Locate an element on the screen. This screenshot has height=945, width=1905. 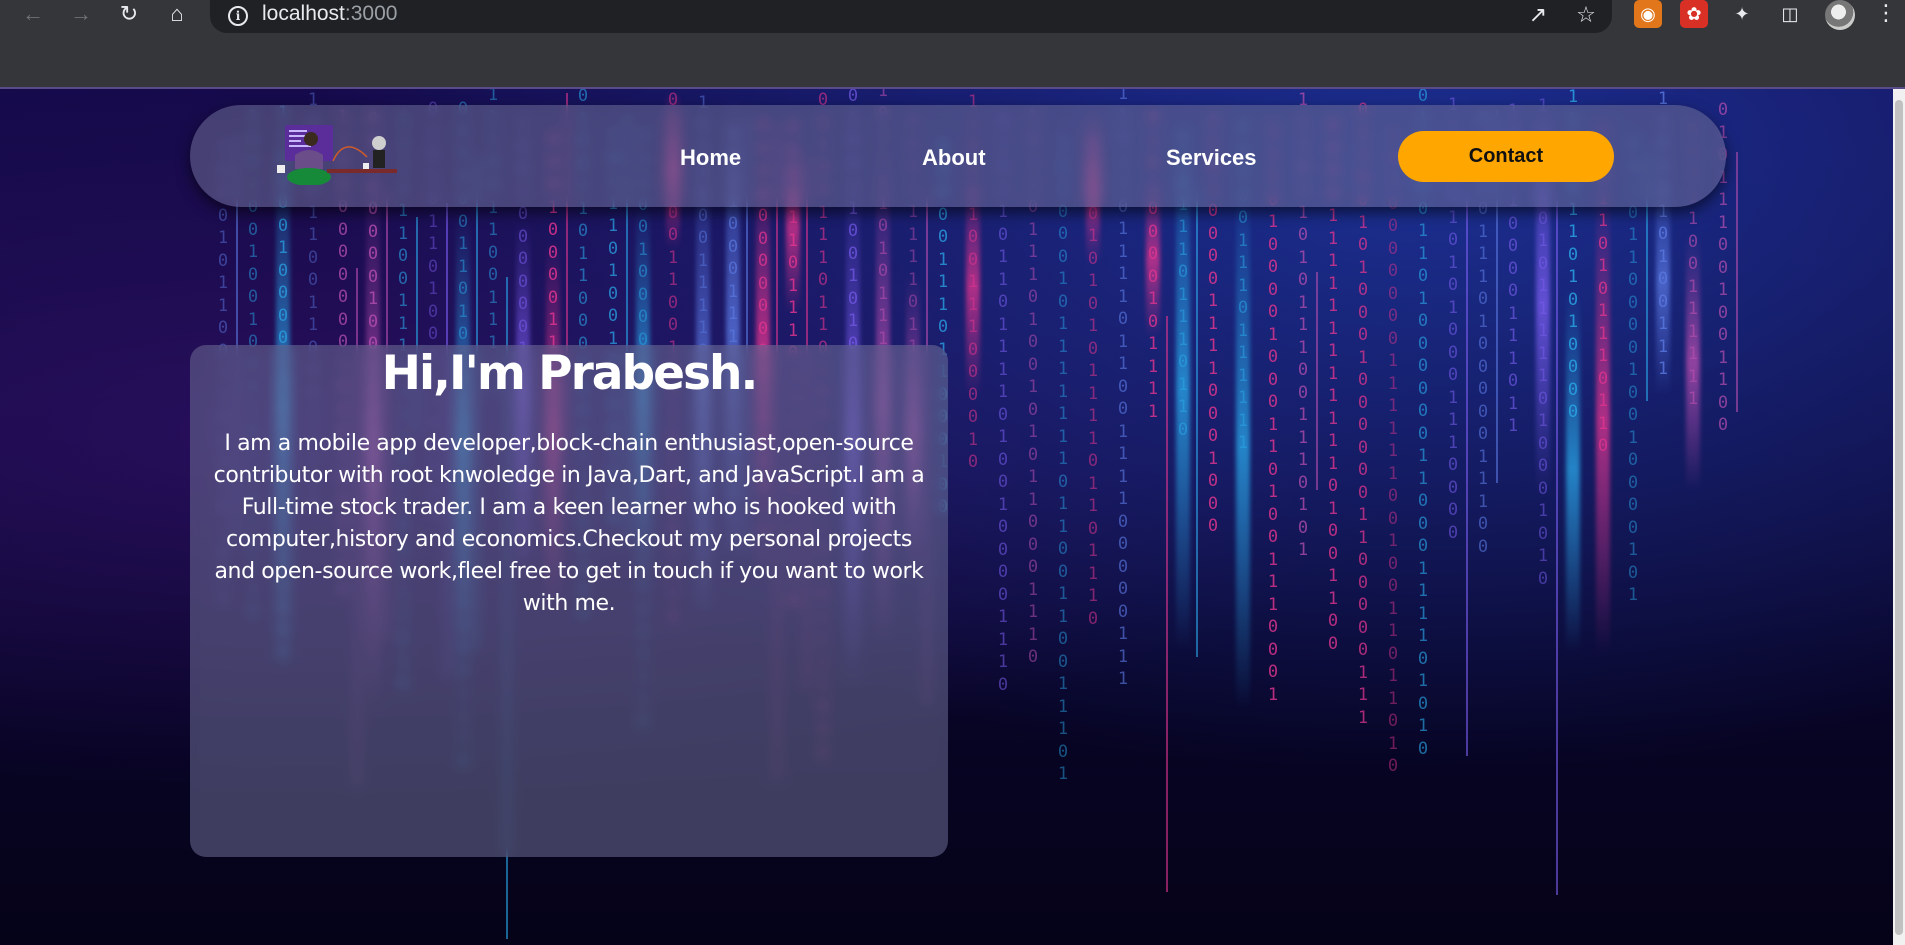
hero-title: Hi,I'm Prabesh. is located at coordinates (570, 373).